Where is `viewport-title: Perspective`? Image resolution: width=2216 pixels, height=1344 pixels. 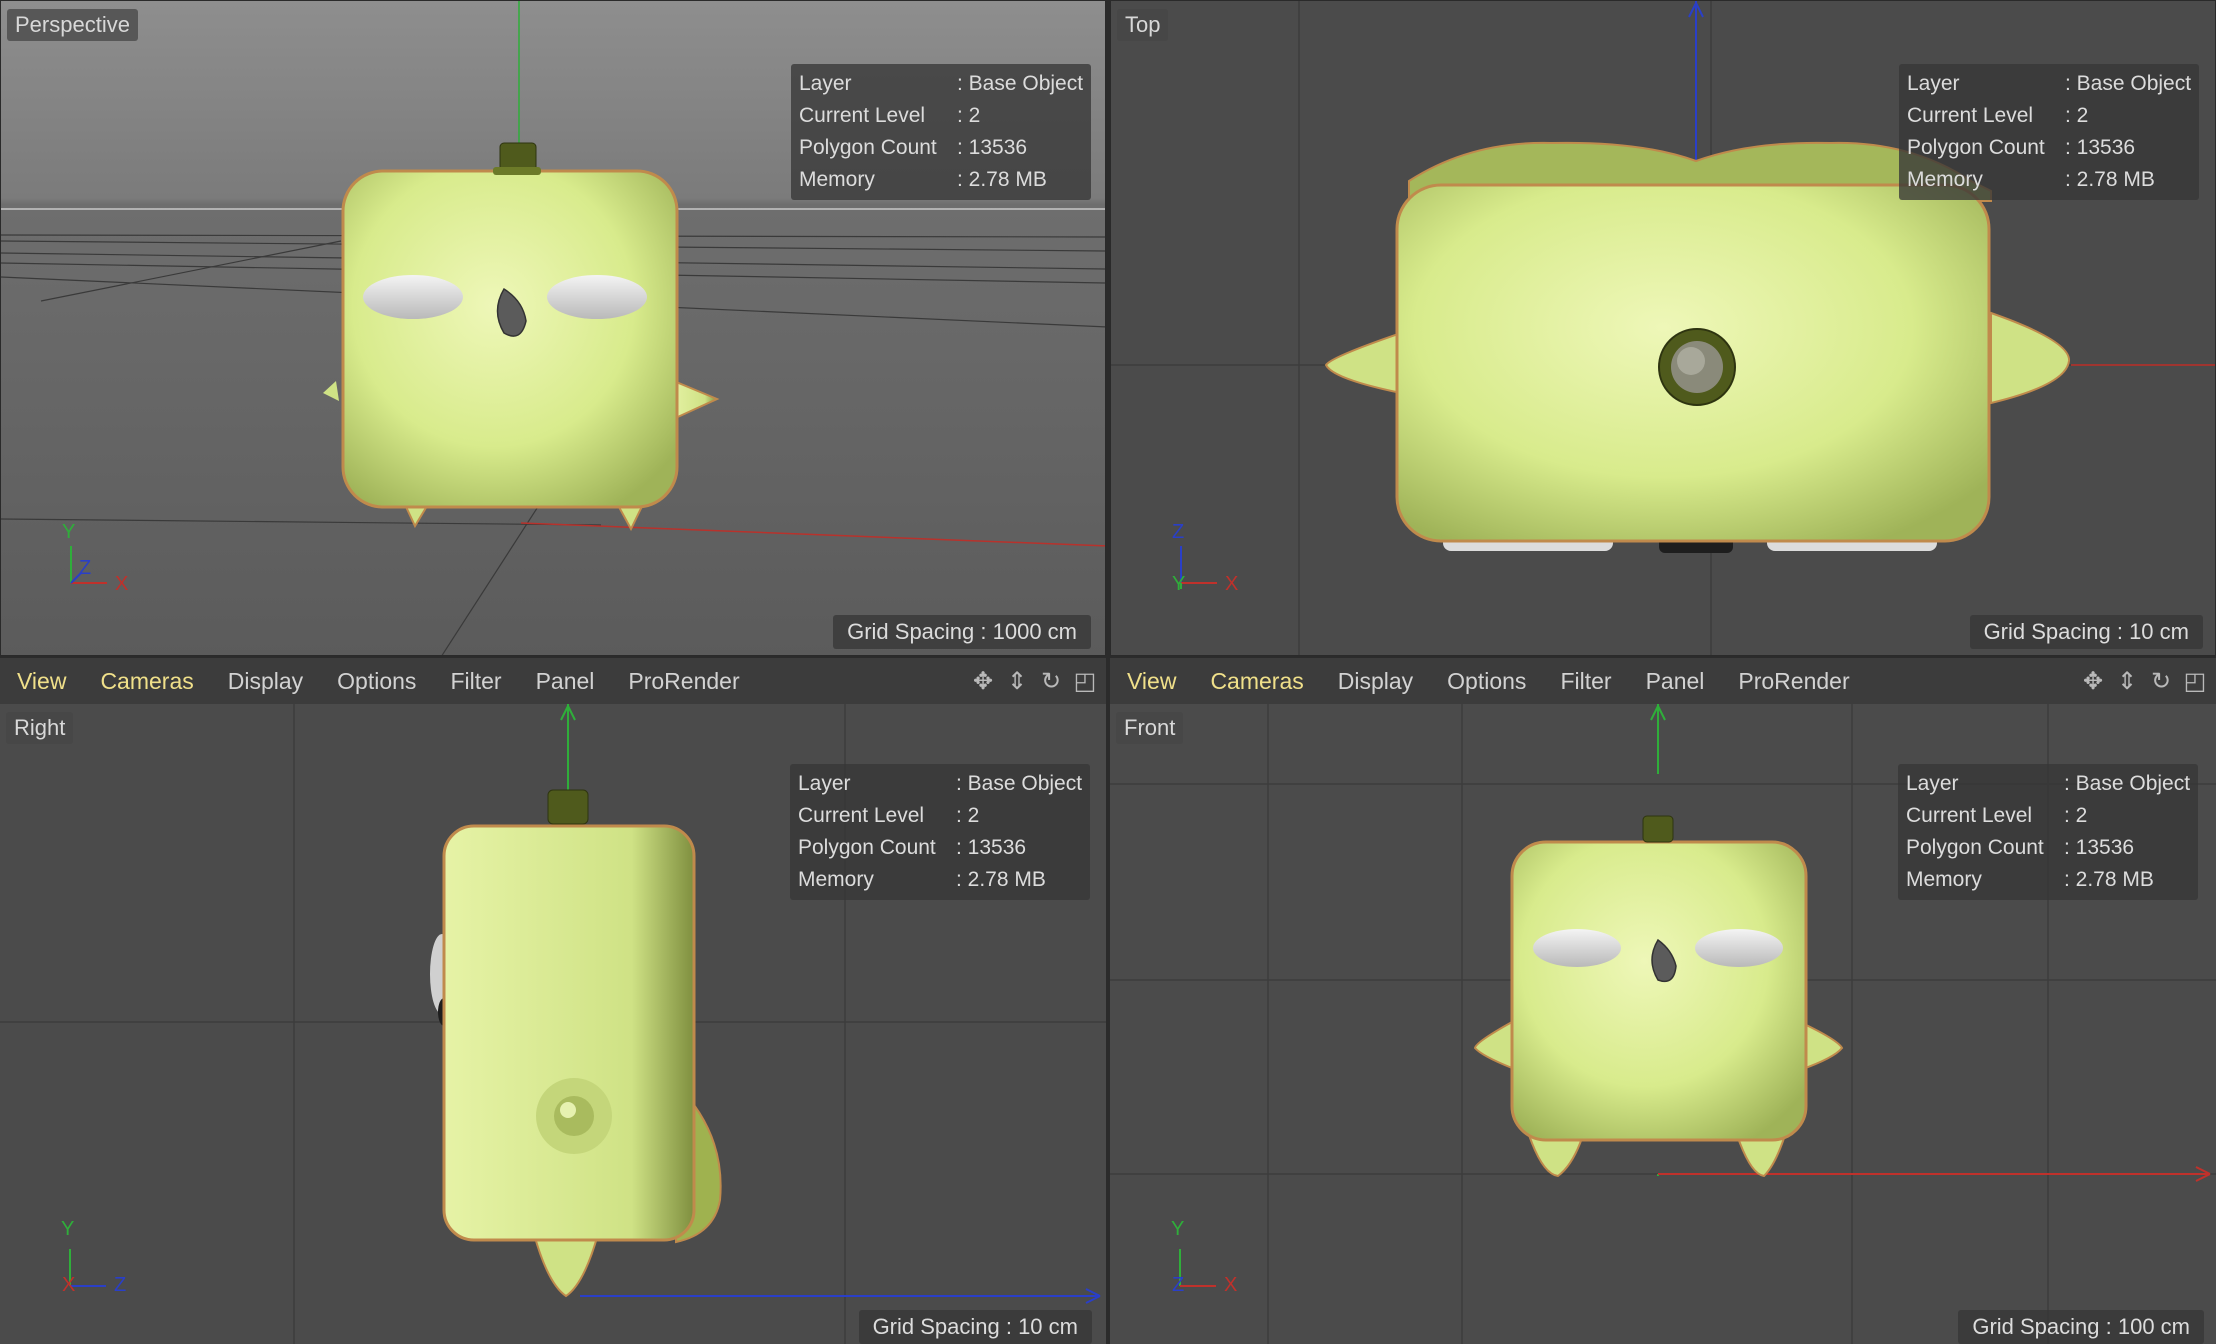
viewport-title: Perspective is located at coordinates (72, 25).